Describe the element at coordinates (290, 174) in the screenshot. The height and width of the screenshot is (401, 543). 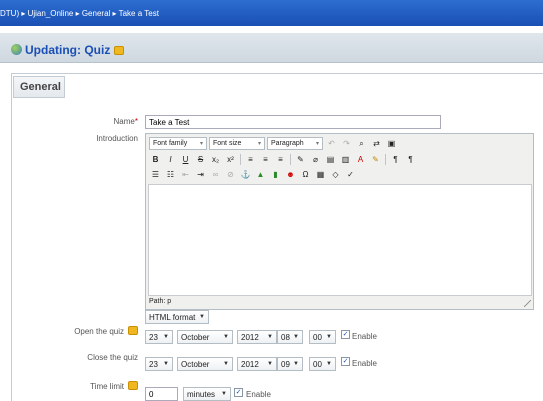
I see `smiley-icon: ☻` at that location.